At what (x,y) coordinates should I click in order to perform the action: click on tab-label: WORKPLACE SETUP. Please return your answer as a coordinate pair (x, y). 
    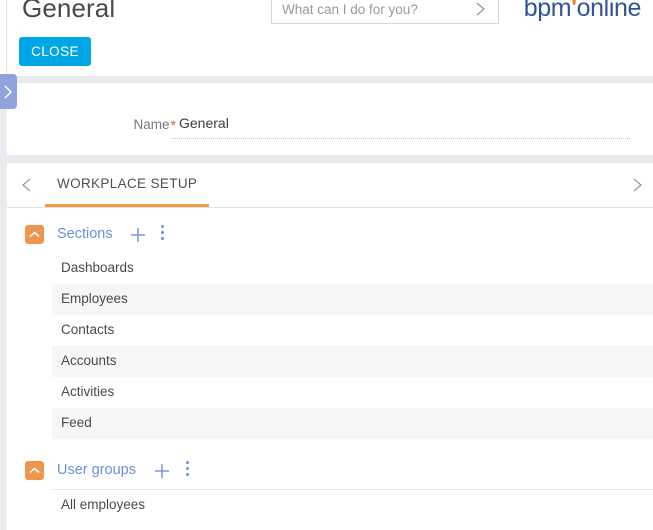
    Looking at the image, I should click on (127, 183).